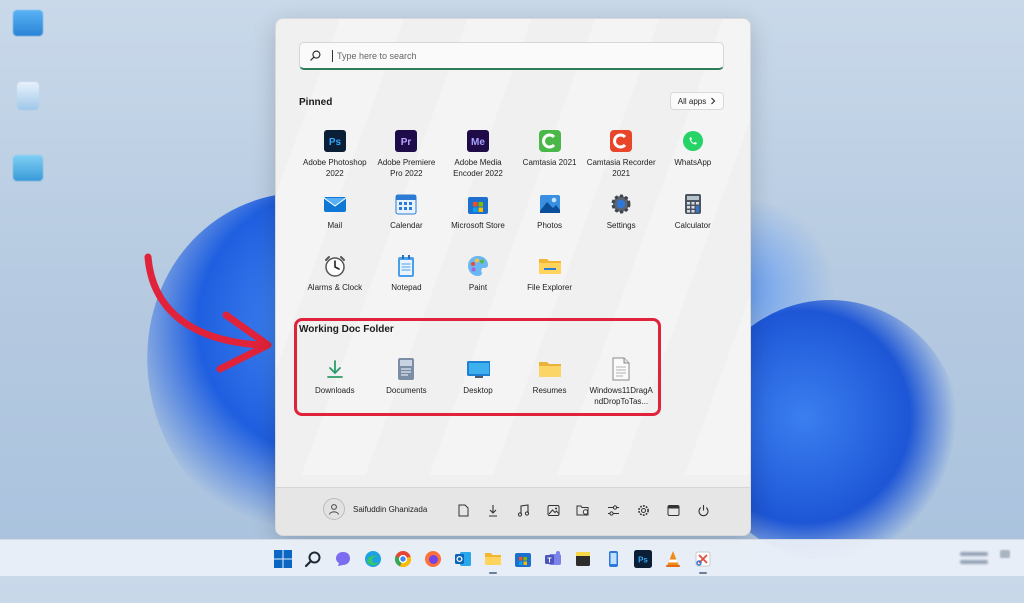 The height and width of the screenshot is (603, 1024). I want to click on windows-logo-icon, so click(283, 559).